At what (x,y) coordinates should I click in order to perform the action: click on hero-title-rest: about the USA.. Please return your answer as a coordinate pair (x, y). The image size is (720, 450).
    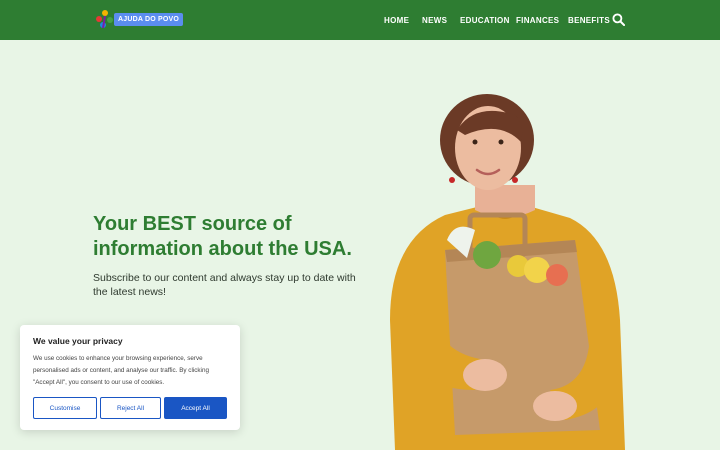
    Looking at the image, I should click on (277, 249).